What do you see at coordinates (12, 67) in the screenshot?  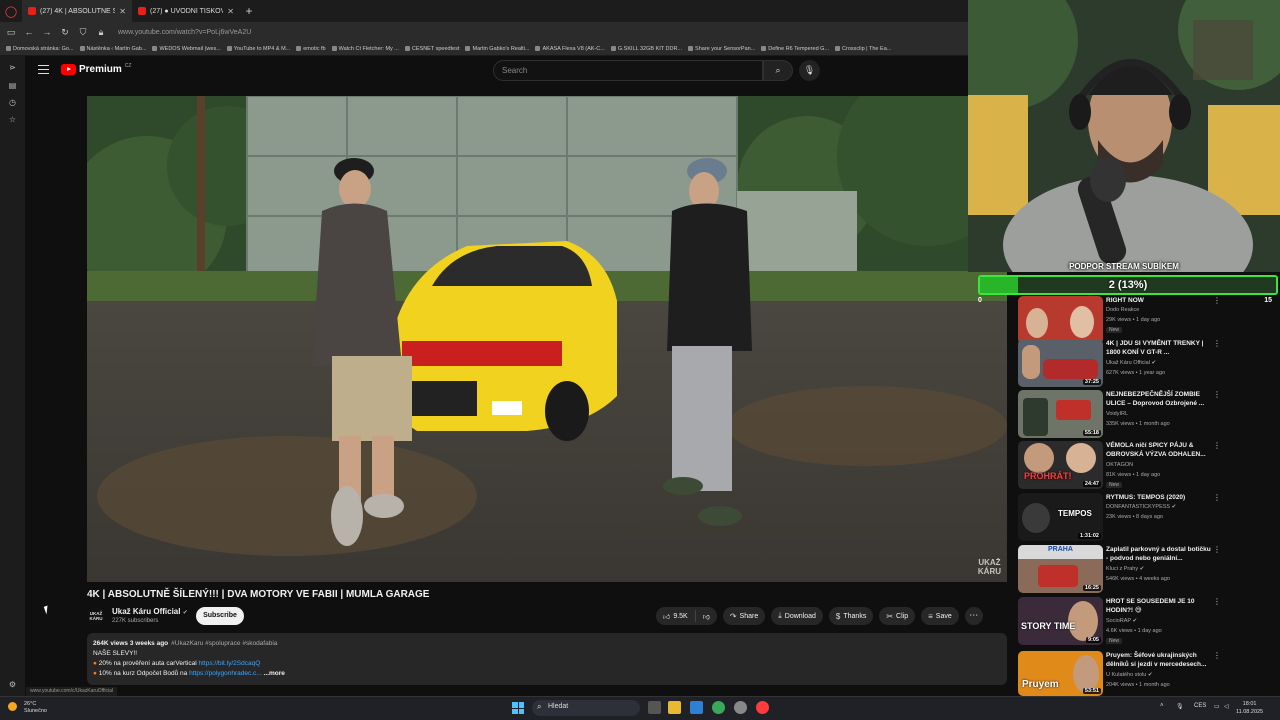 I see `aria-icon: ⋗` at bounding box center [12, 67].